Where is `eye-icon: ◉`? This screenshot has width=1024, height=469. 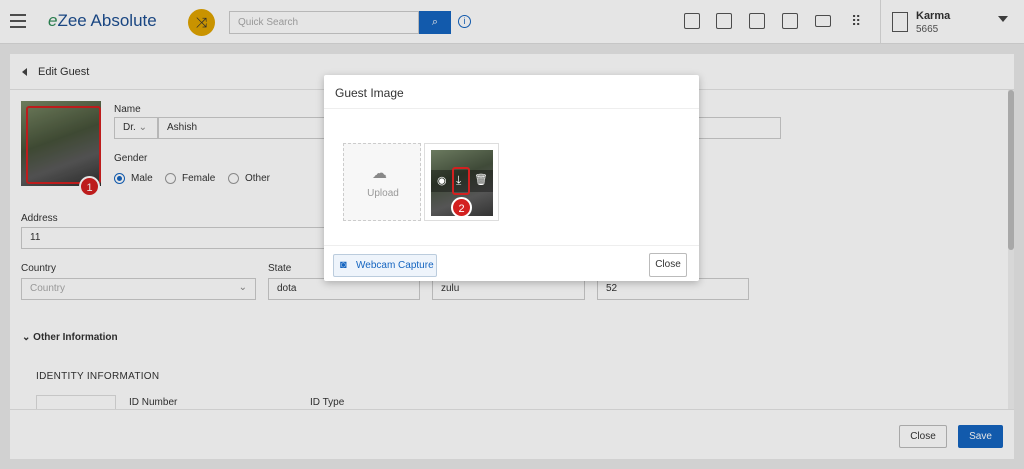
eye-icon: ◉ is located at coordinates (442, 180).